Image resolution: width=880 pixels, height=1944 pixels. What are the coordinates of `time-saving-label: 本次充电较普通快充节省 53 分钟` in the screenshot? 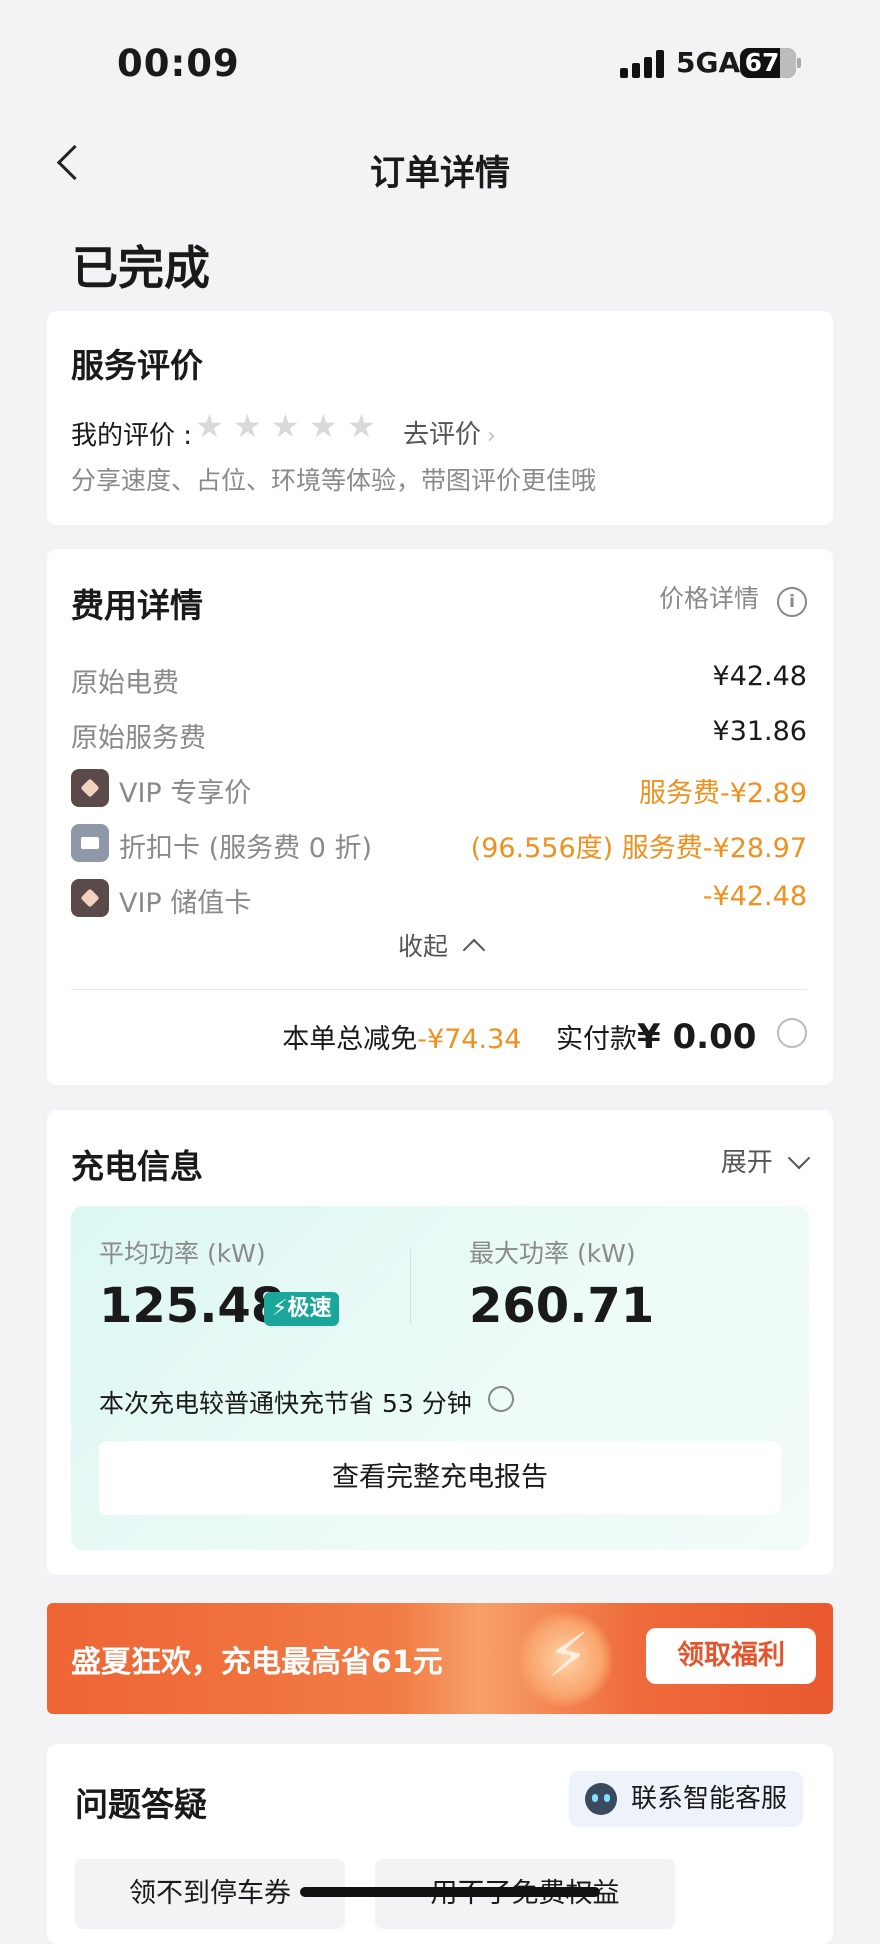 It's located at (285, 1403).